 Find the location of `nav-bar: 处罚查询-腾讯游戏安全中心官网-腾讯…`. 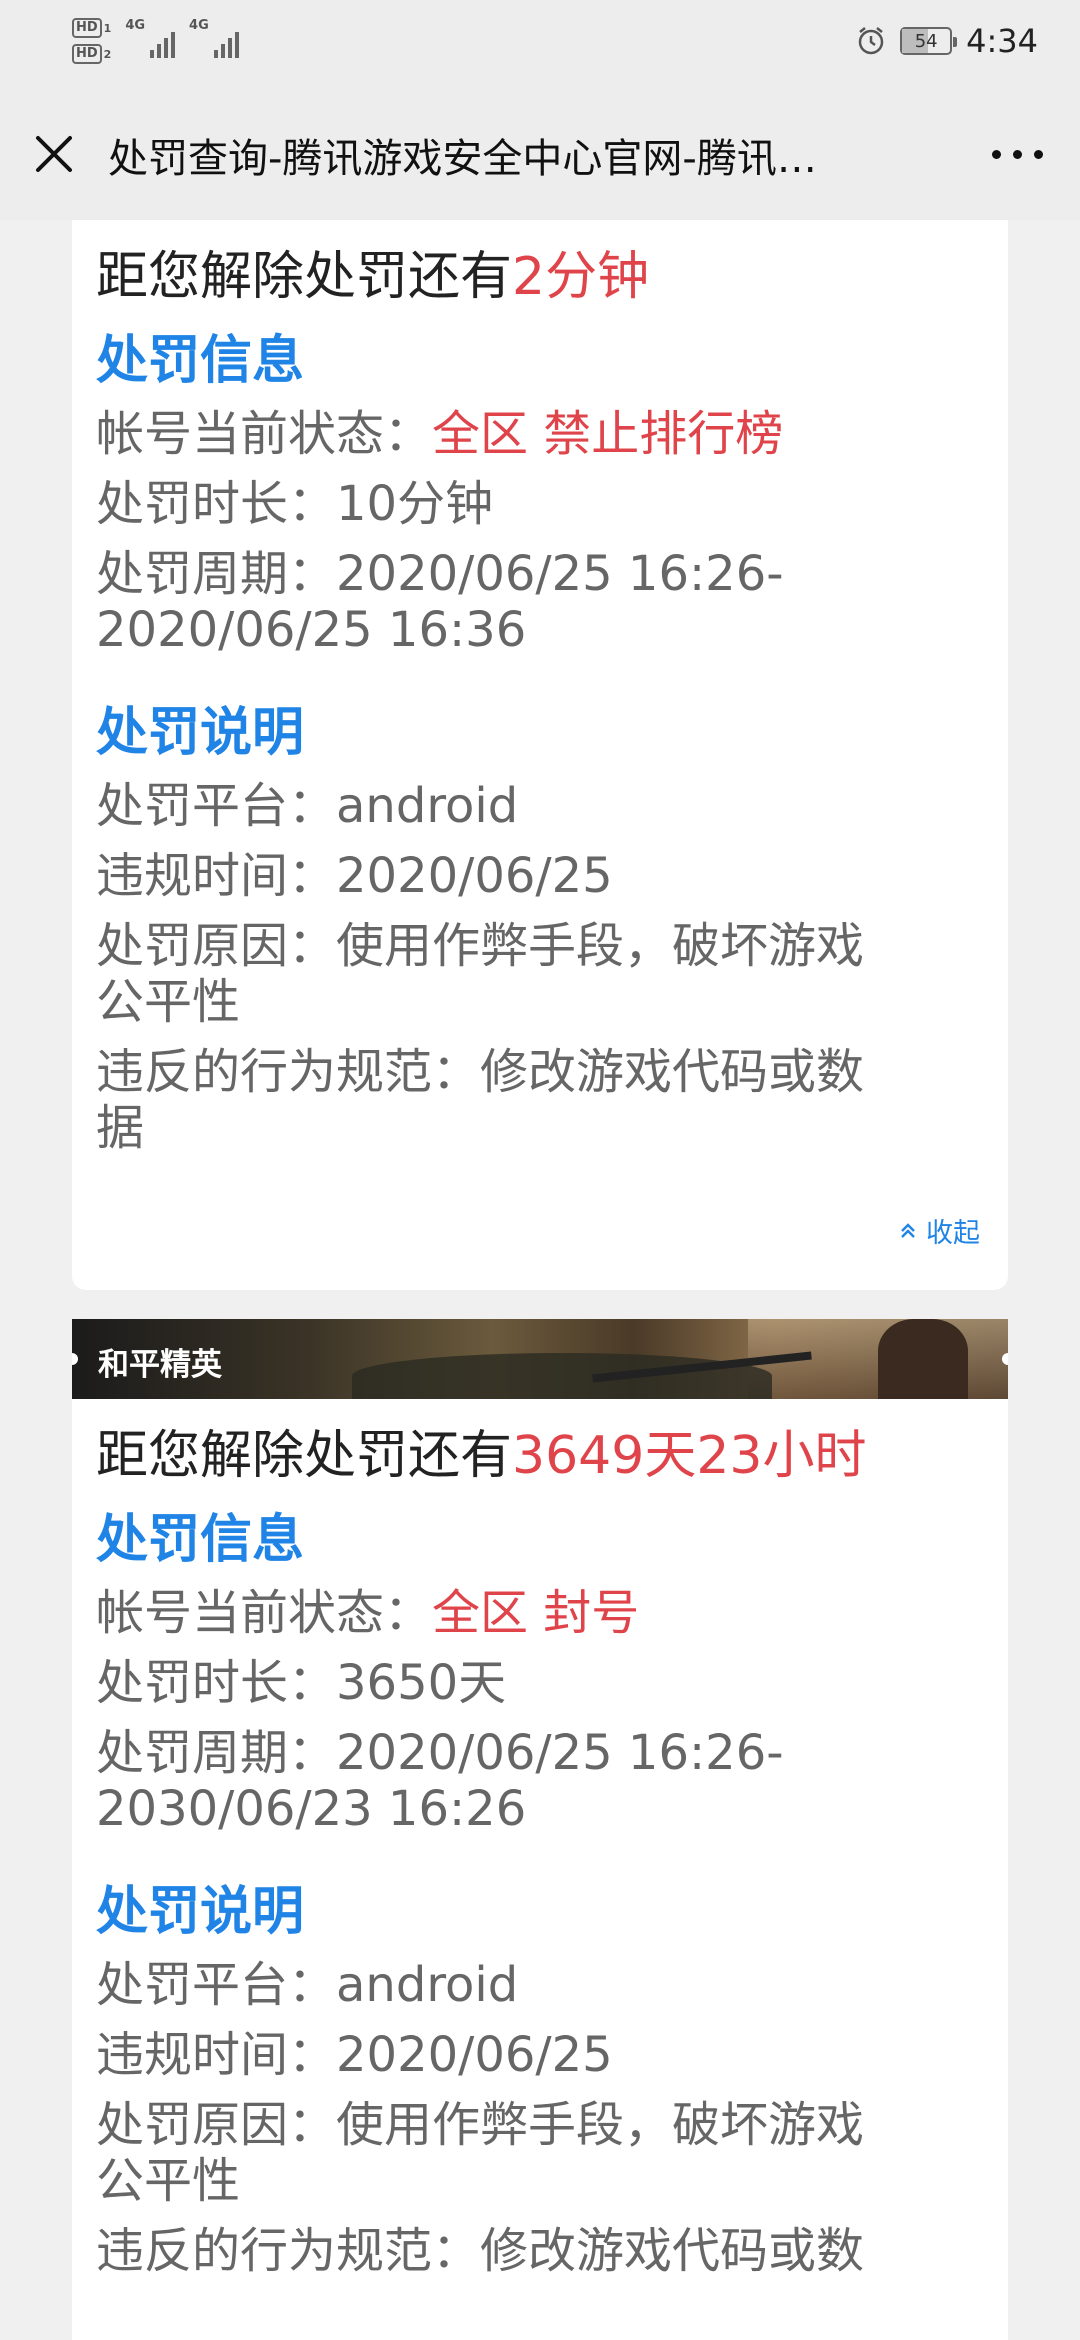

nav-bar: 处罚查询-腾讯游戏安全中心官网-腾讯… is located at coordinates (540, 156).